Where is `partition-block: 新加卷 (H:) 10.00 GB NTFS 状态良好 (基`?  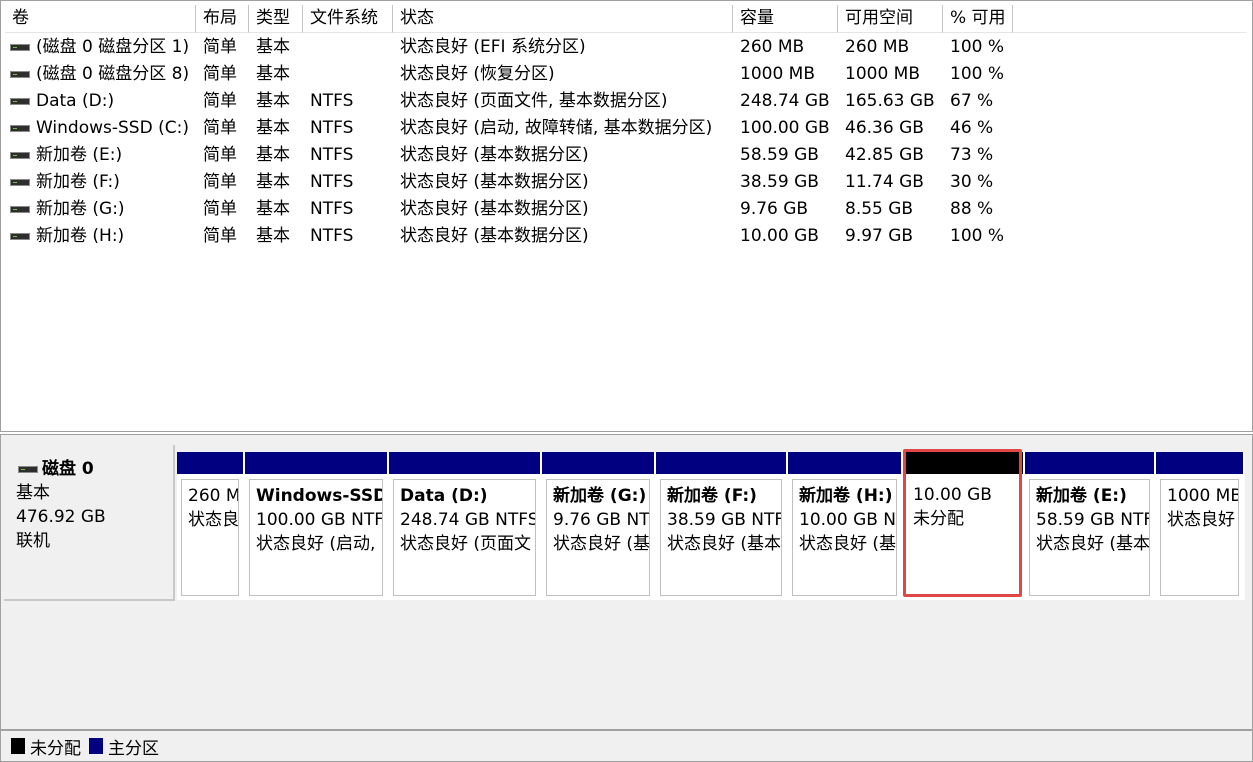 partition-block: 新加卷 (H:) 10.00 GB NTFS 状态良好 (基 is located at coordinates (845, 526).